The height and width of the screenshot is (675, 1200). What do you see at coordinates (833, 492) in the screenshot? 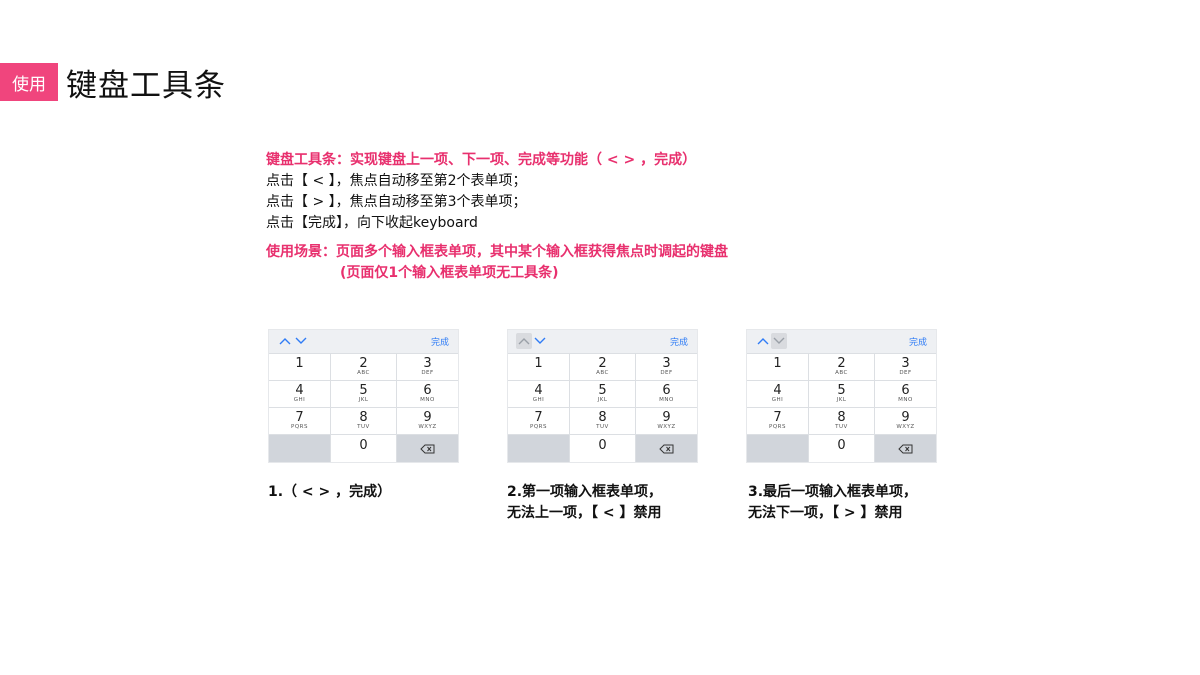
I see `caption-line: 3.最后一项输入框表单项，` at bounding box center [833, 492].